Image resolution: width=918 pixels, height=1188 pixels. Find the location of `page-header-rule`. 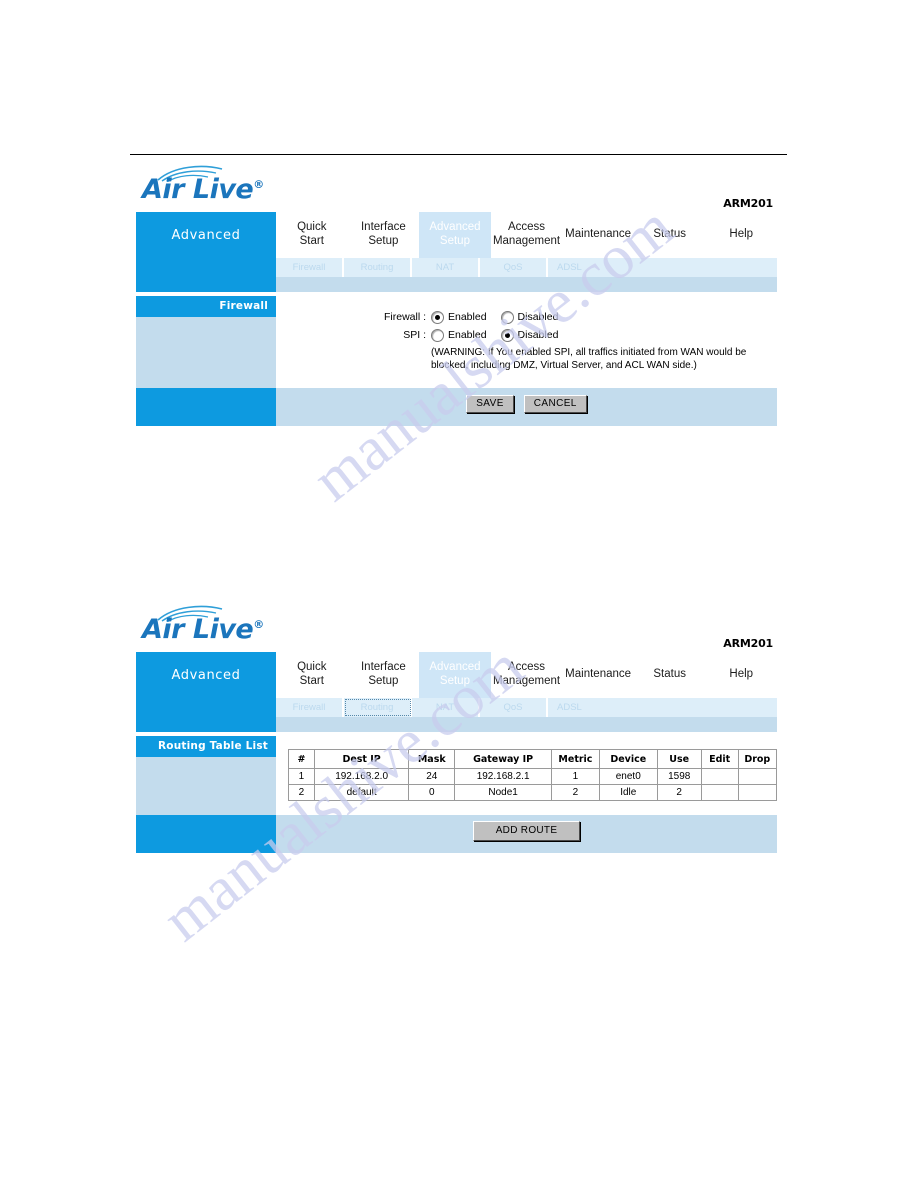

page-header-rule is located at coordinates (458, 154).